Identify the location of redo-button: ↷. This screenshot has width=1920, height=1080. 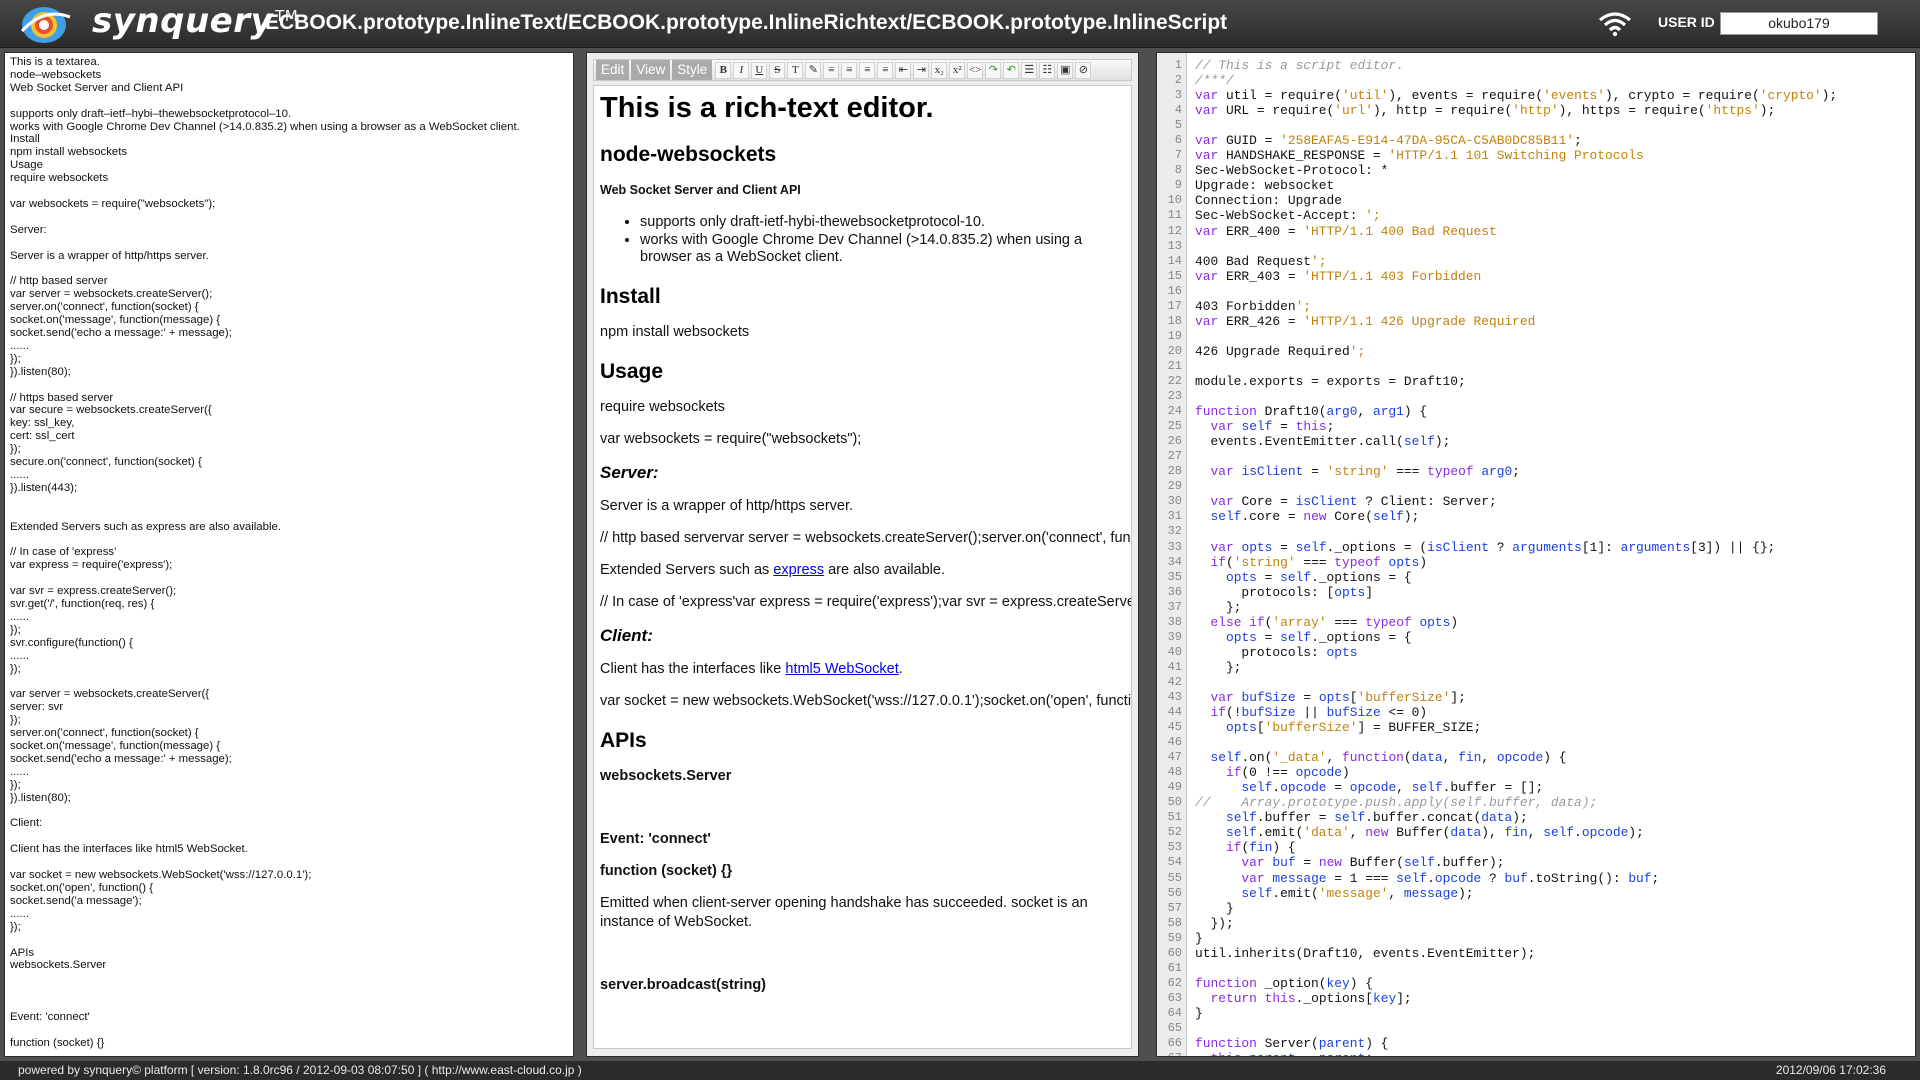
(993, 70).